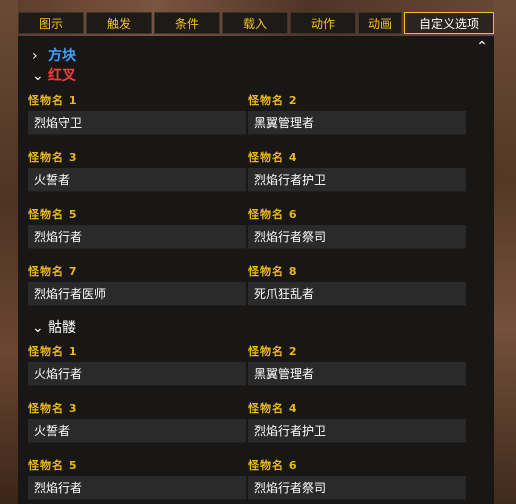 Image resolution: width=516 pixels, height=504 pixels. What do you see at coordinates (35, 56) in the screenshot?
I see `chevron-right-icon: ›` at bounding box center [35, 56].